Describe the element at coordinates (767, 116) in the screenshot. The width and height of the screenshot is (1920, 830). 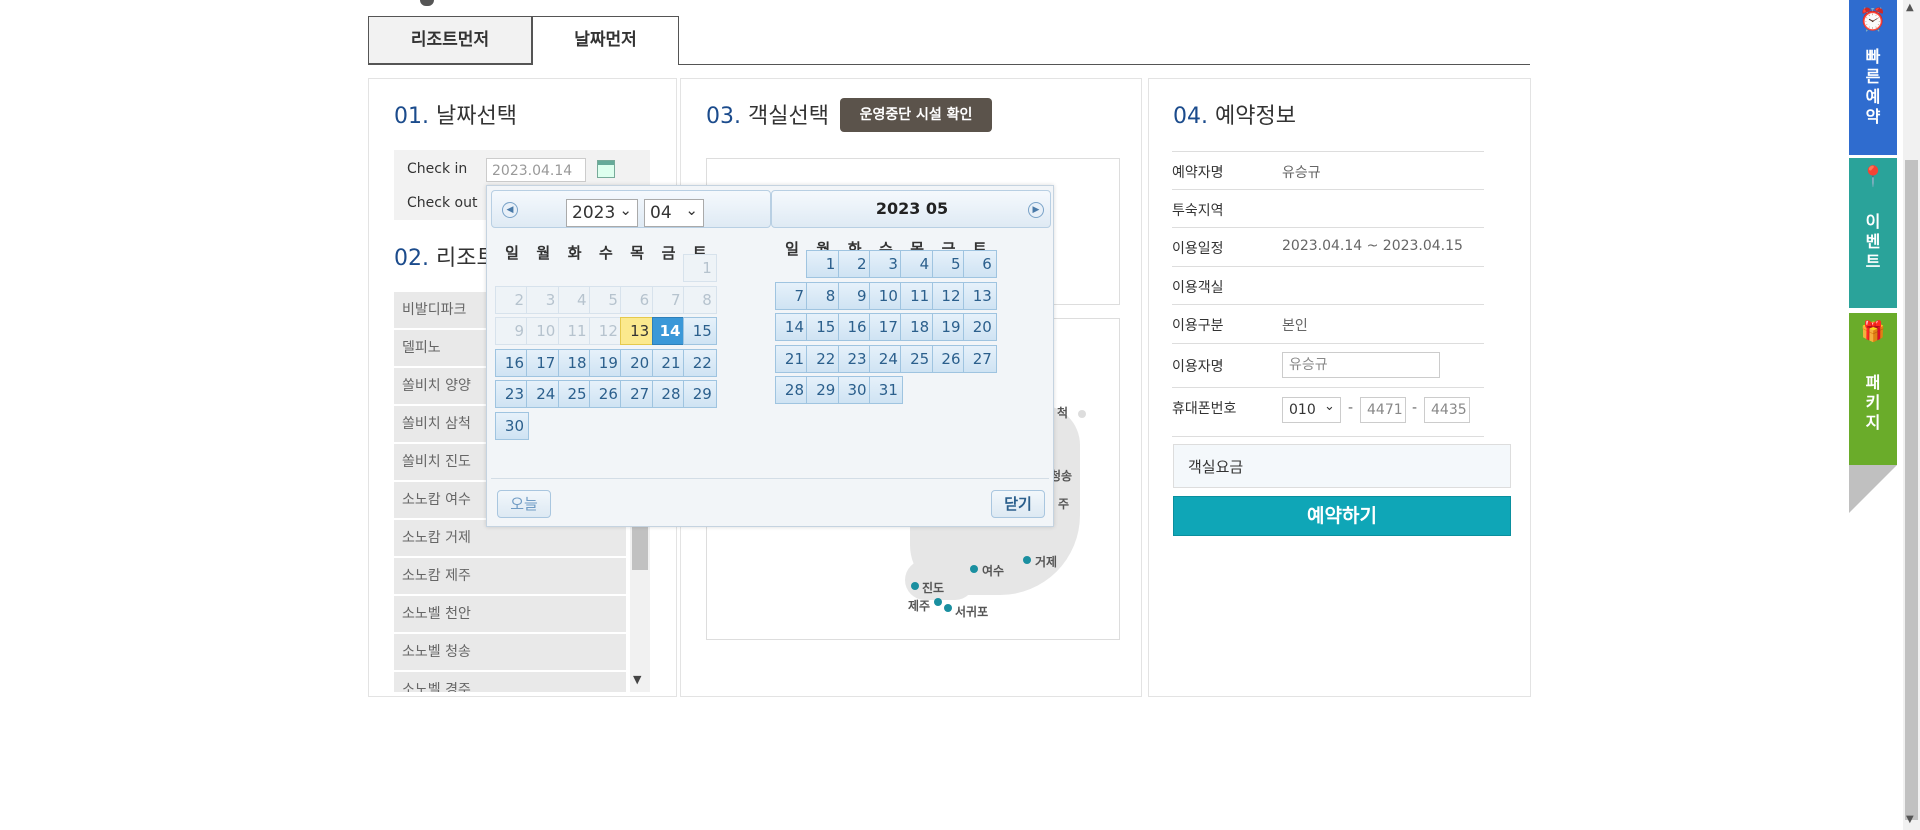
I see `section3-title: 03. 객실선택` at that location.